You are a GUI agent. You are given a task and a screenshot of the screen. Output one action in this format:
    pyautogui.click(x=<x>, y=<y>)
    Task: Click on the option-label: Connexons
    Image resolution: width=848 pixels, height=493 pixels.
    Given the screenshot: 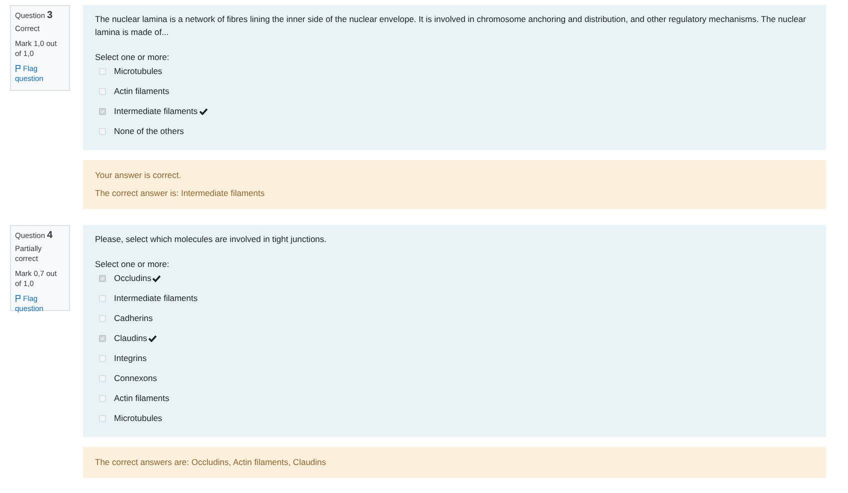 What is the action you would take?
    pyautogui.click(x=136, y=378)
    